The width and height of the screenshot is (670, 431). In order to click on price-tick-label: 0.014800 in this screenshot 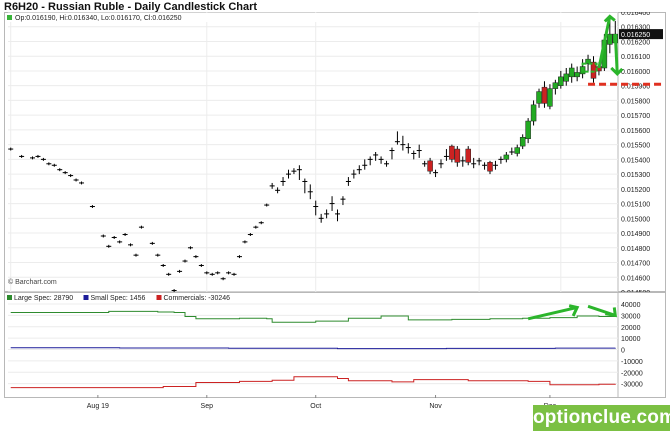, I will do `click(635, 249)`.